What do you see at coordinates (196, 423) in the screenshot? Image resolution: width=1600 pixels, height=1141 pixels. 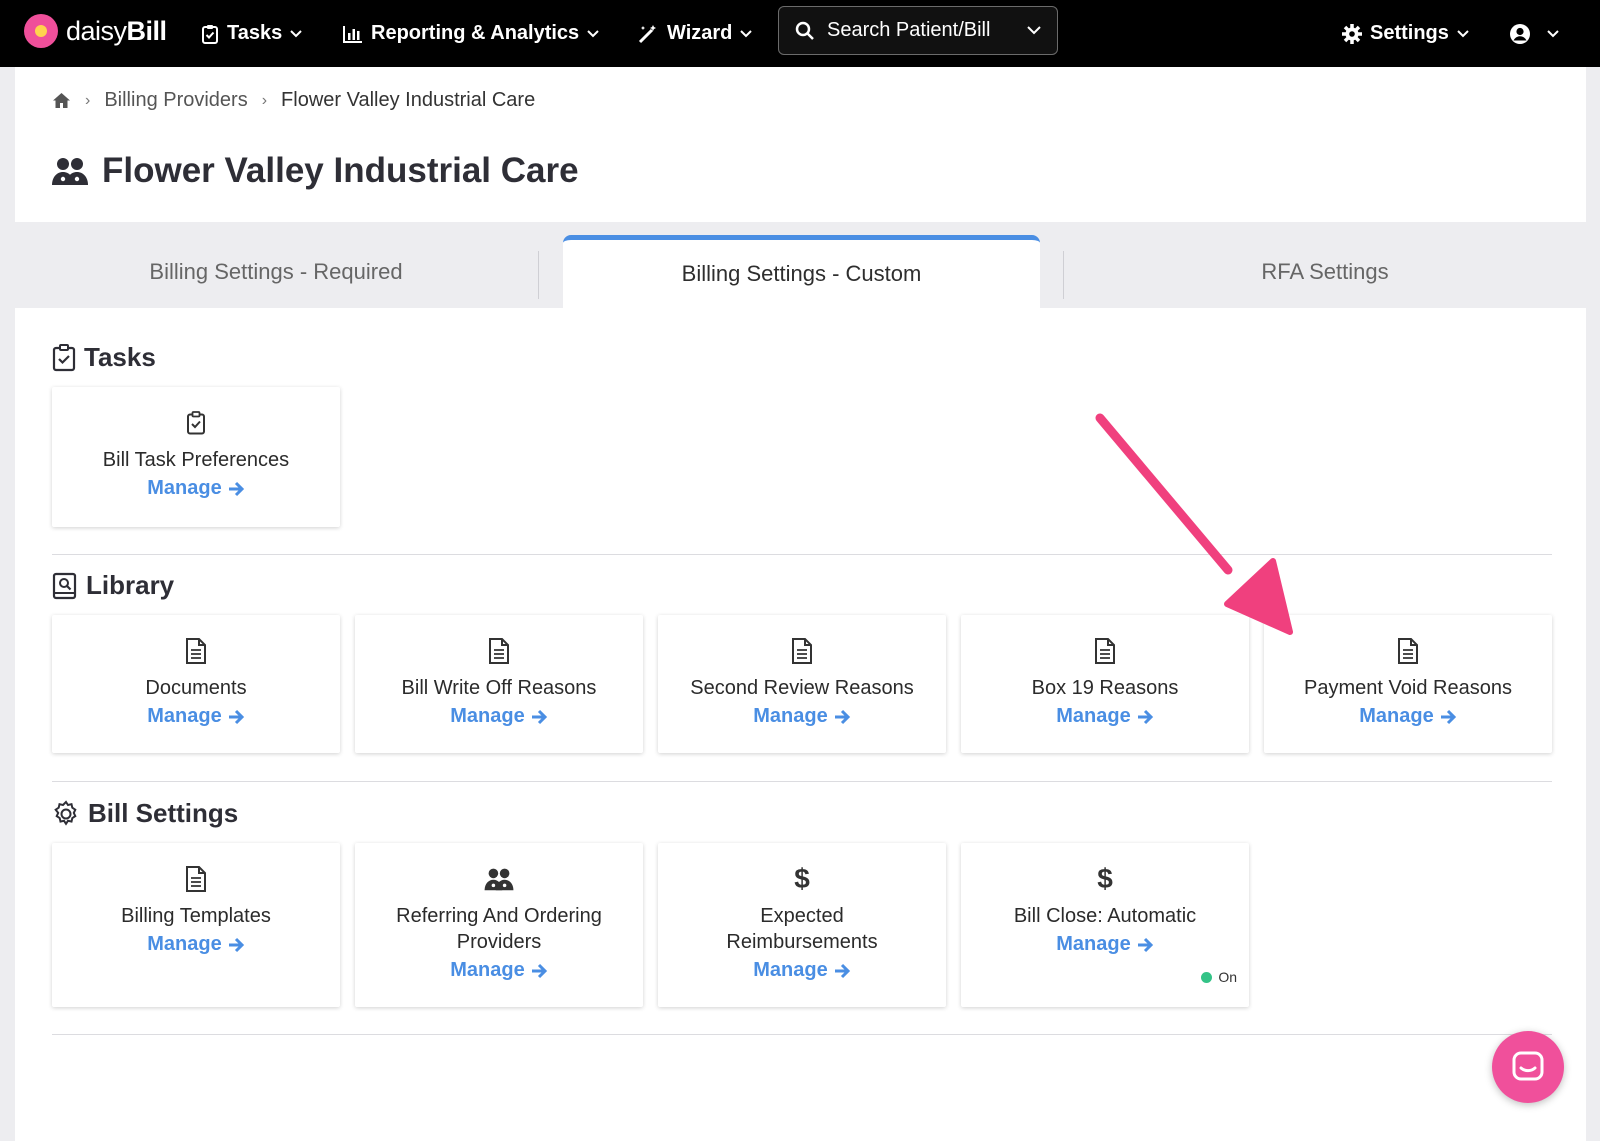 I see `clipboard-check-icon` at bounding box center [196, 423].